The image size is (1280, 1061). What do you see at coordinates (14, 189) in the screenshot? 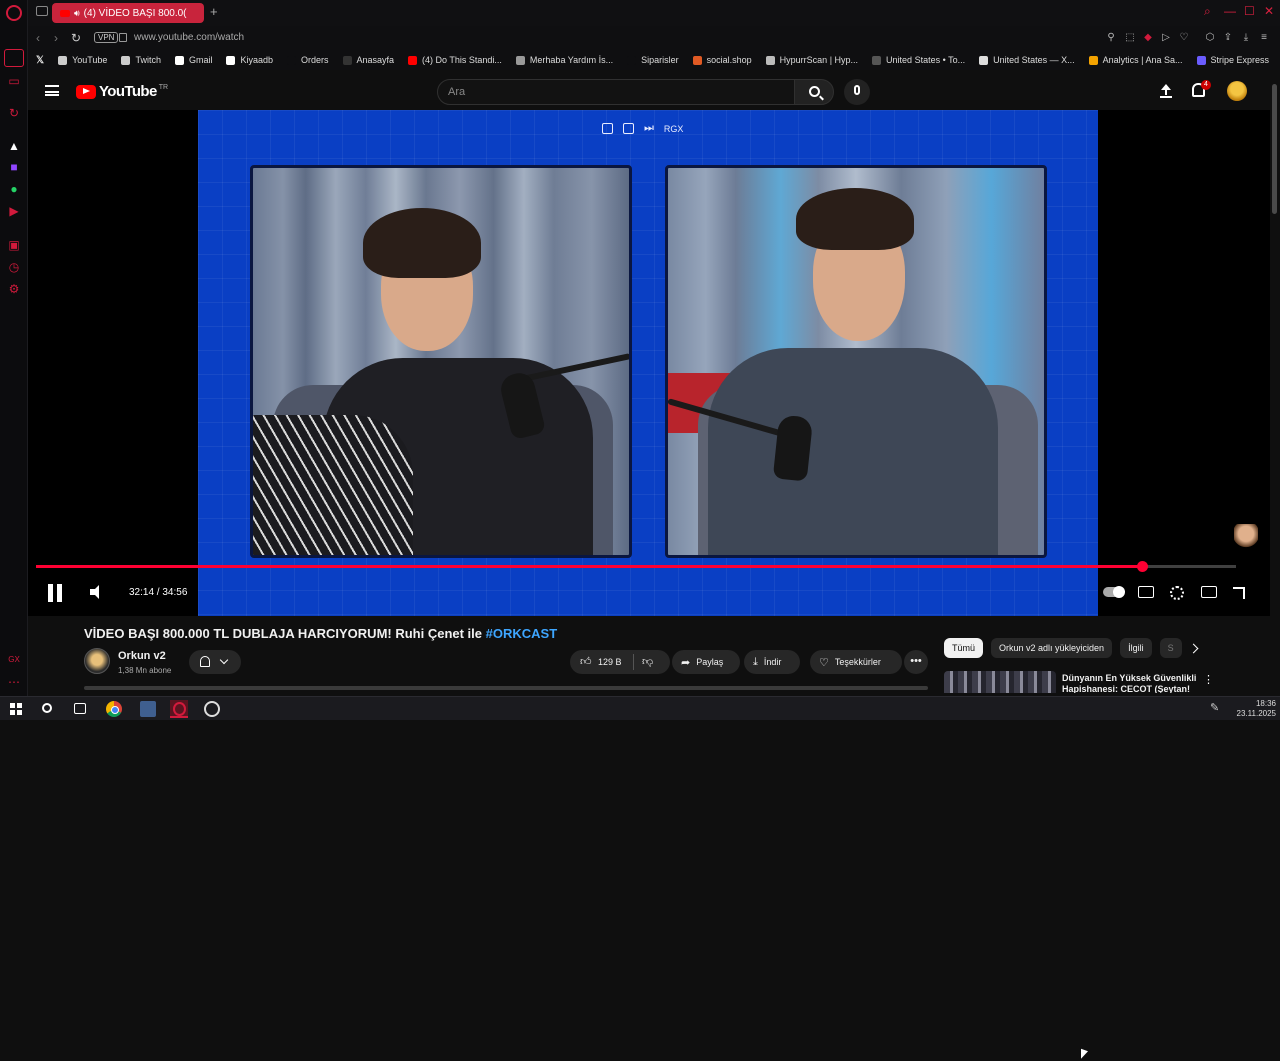
I see `whatsapp-icon: ●` at bounding box center [14, 189].